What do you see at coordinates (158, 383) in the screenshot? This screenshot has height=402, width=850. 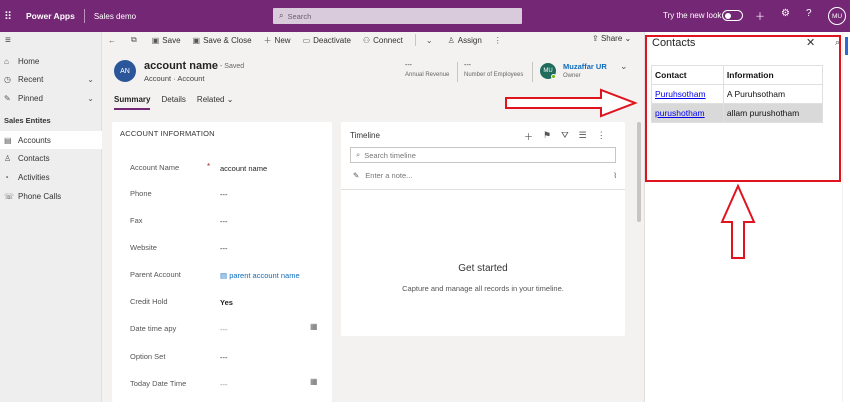 I see `field-label: Today Date Time` at bounding box center [158, 383].